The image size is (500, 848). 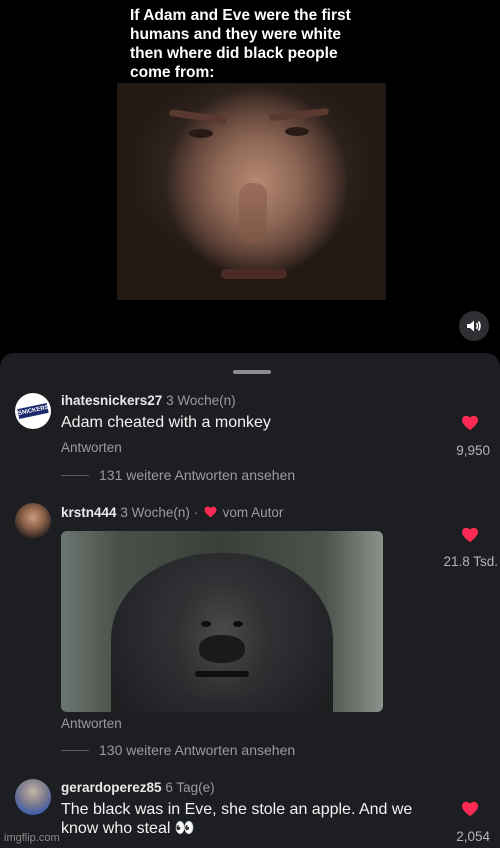 I want to click on comment-username: krstn444 3 Woche(n) · vom Autor, so click(x=172, y=512).